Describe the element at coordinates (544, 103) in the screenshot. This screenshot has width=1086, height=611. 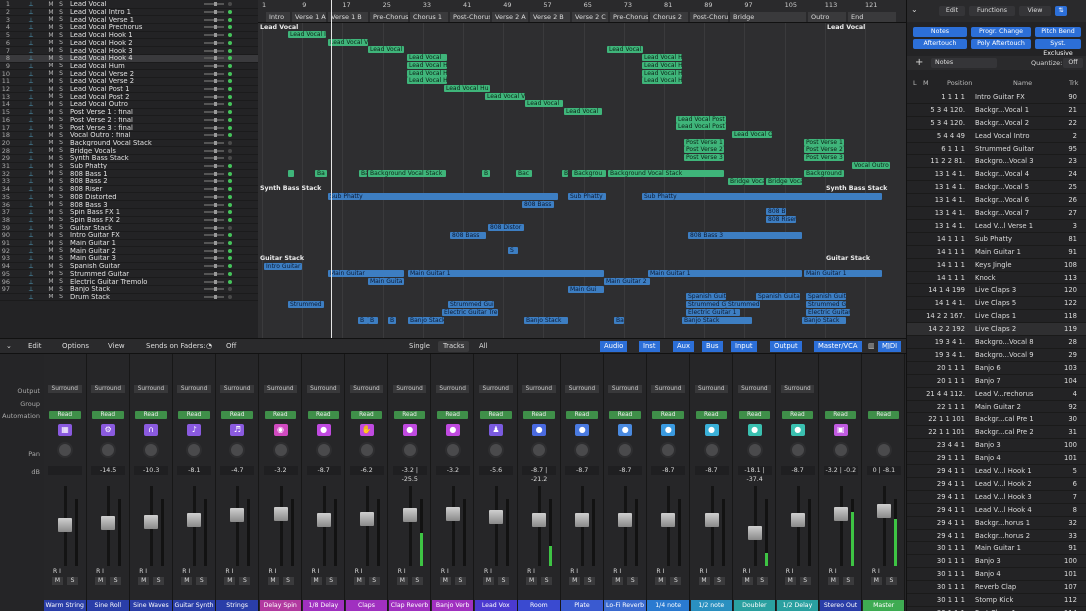
I see `region: Lead Vocal` at that location.